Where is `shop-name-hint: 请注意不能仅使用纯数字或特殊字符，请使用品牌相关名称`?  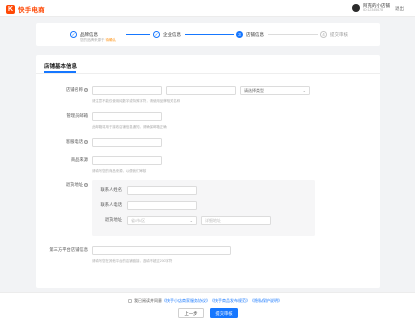
shop-name-hint: 请注意不能仅使用纯数字或特殊字符，请使用品牌相关名称 is located at coordinates (136, 101).